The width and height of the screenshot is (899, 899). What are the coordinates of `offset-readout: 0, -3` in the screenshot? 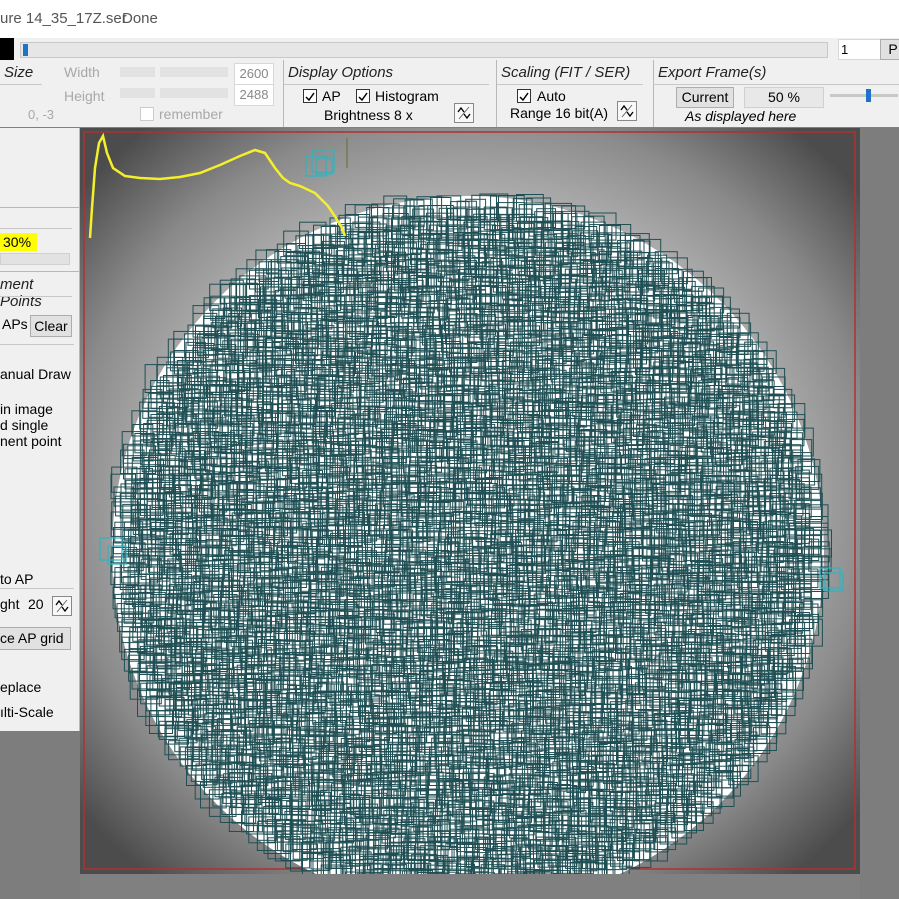 It's located at (41, 114).